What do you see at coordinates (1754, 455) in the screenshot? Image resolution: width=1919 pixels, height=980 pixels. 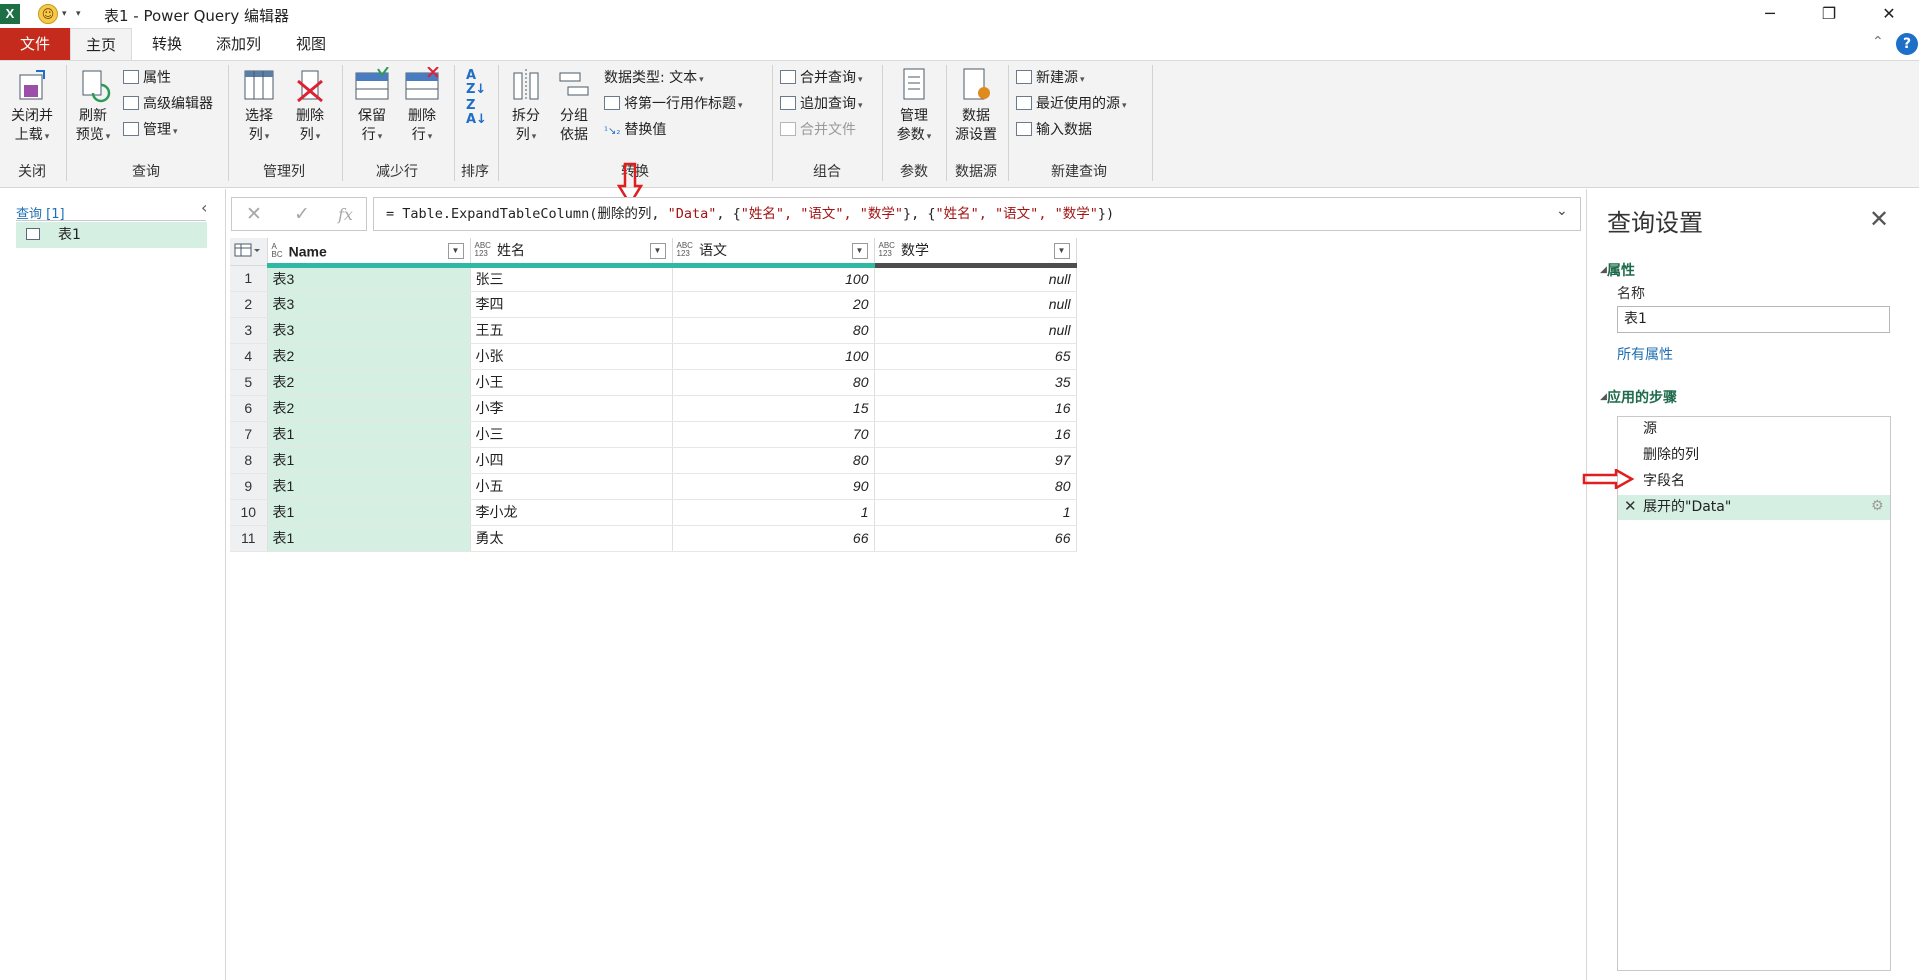 I see `step-item: 删除的列` at bounding box center [1754, 455].